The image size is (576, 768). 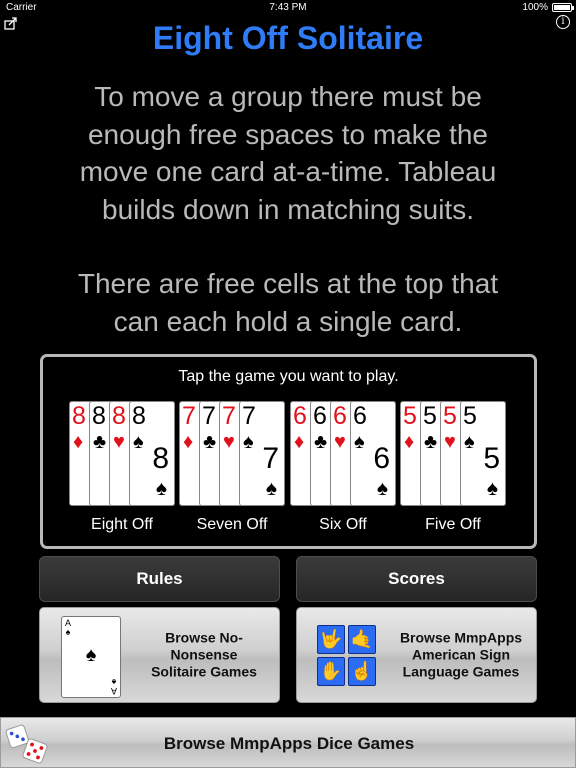 What do you see at coordinates (160, 458) in the screenshot?
I see `card-rank-large: 8` at bounding box center [160, 458].